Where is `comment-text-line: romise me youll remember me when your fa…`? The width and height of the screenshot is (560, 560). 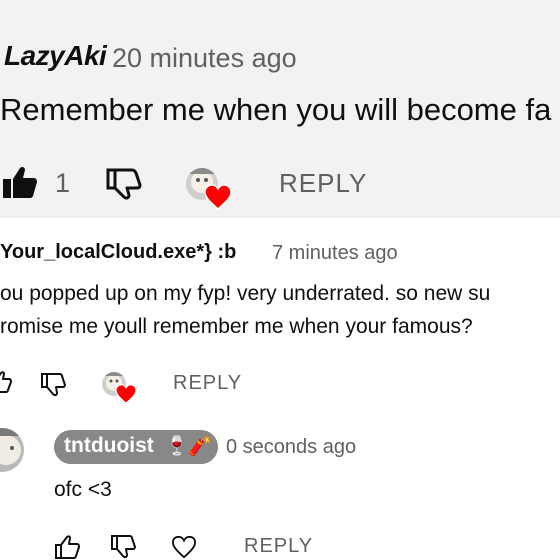 comment-text-line: romise me youll remember me when your fa… is located at coordinates (236, 326).